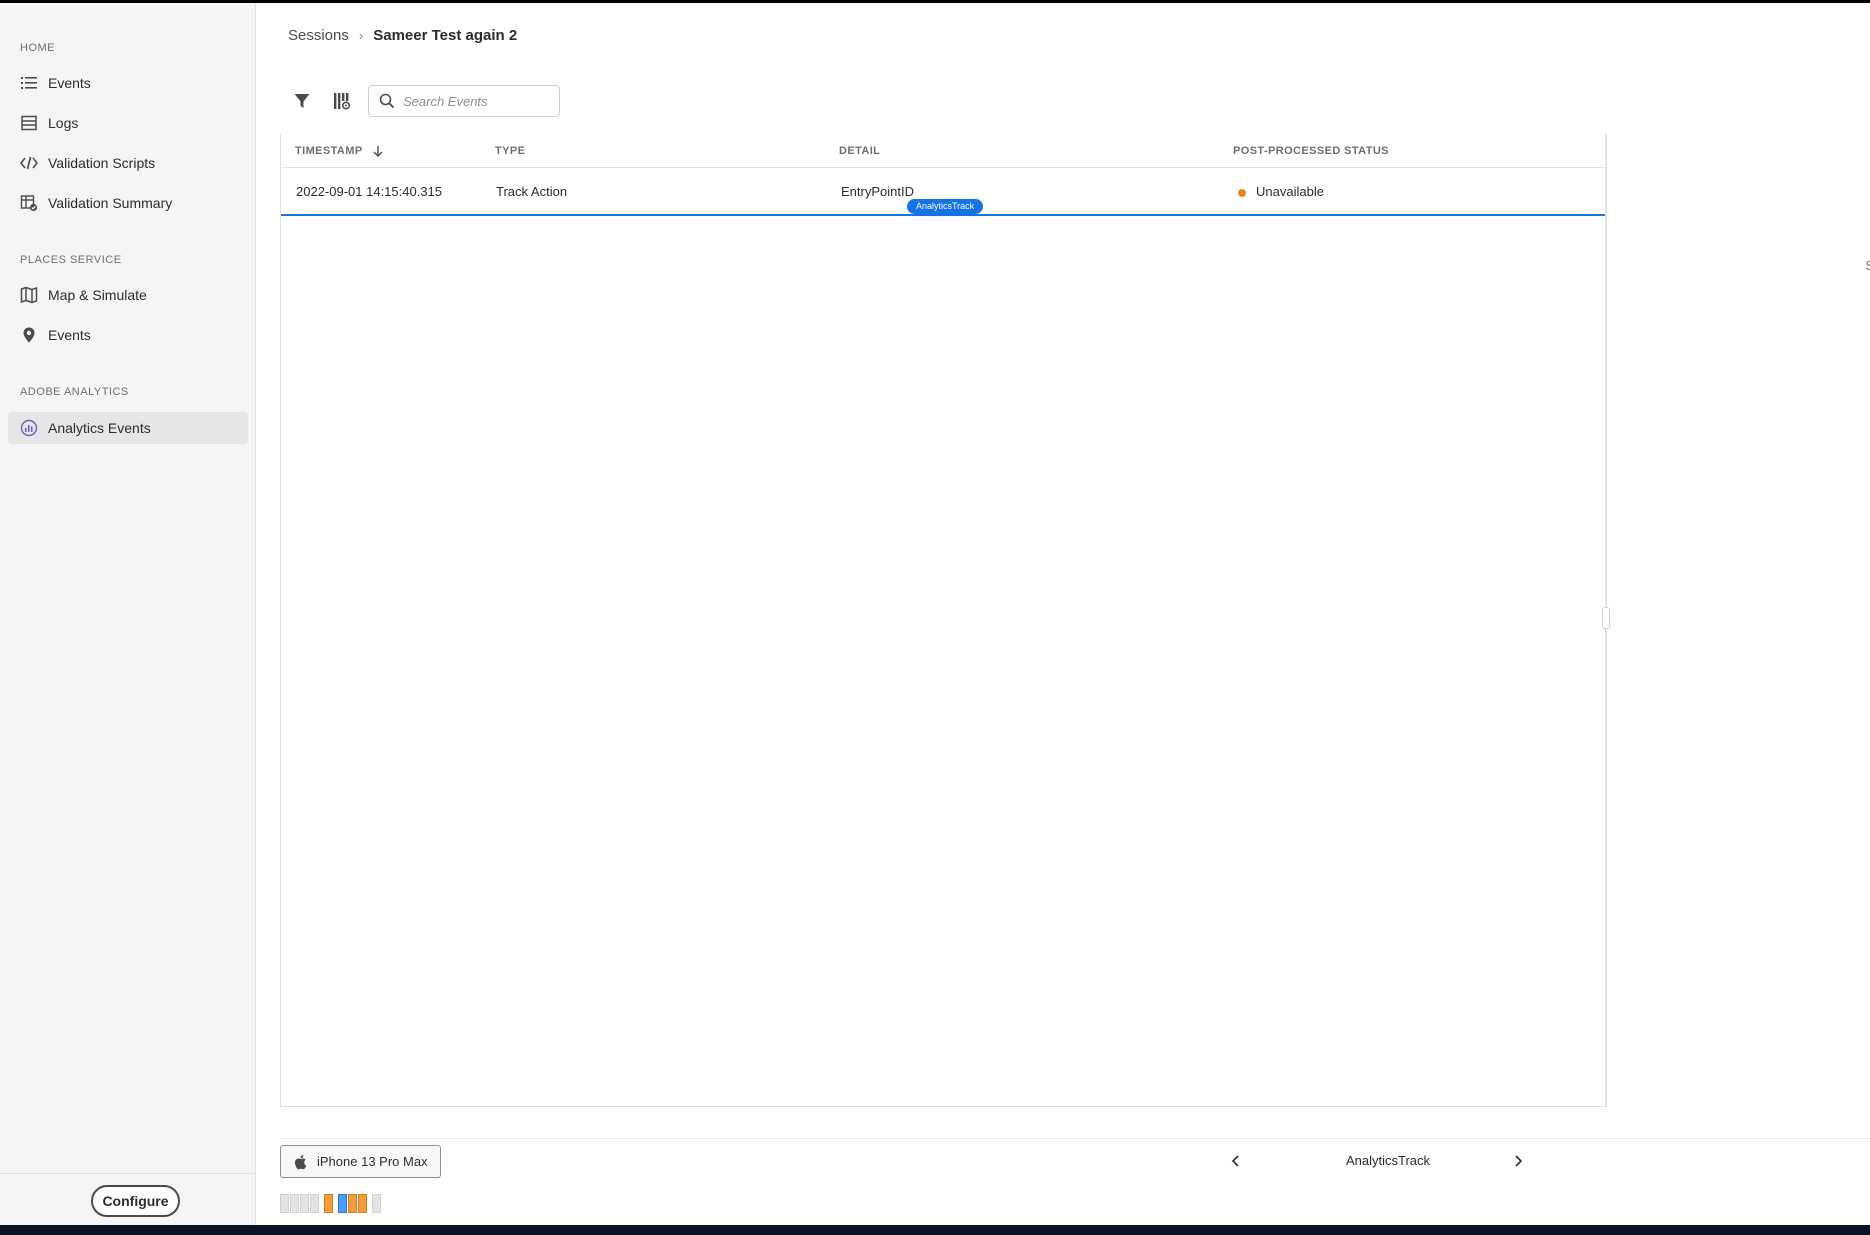  Describe the element at coordinates (859, 151) in the screenshot. I see `column-header-detail: DETAIL` at that location.